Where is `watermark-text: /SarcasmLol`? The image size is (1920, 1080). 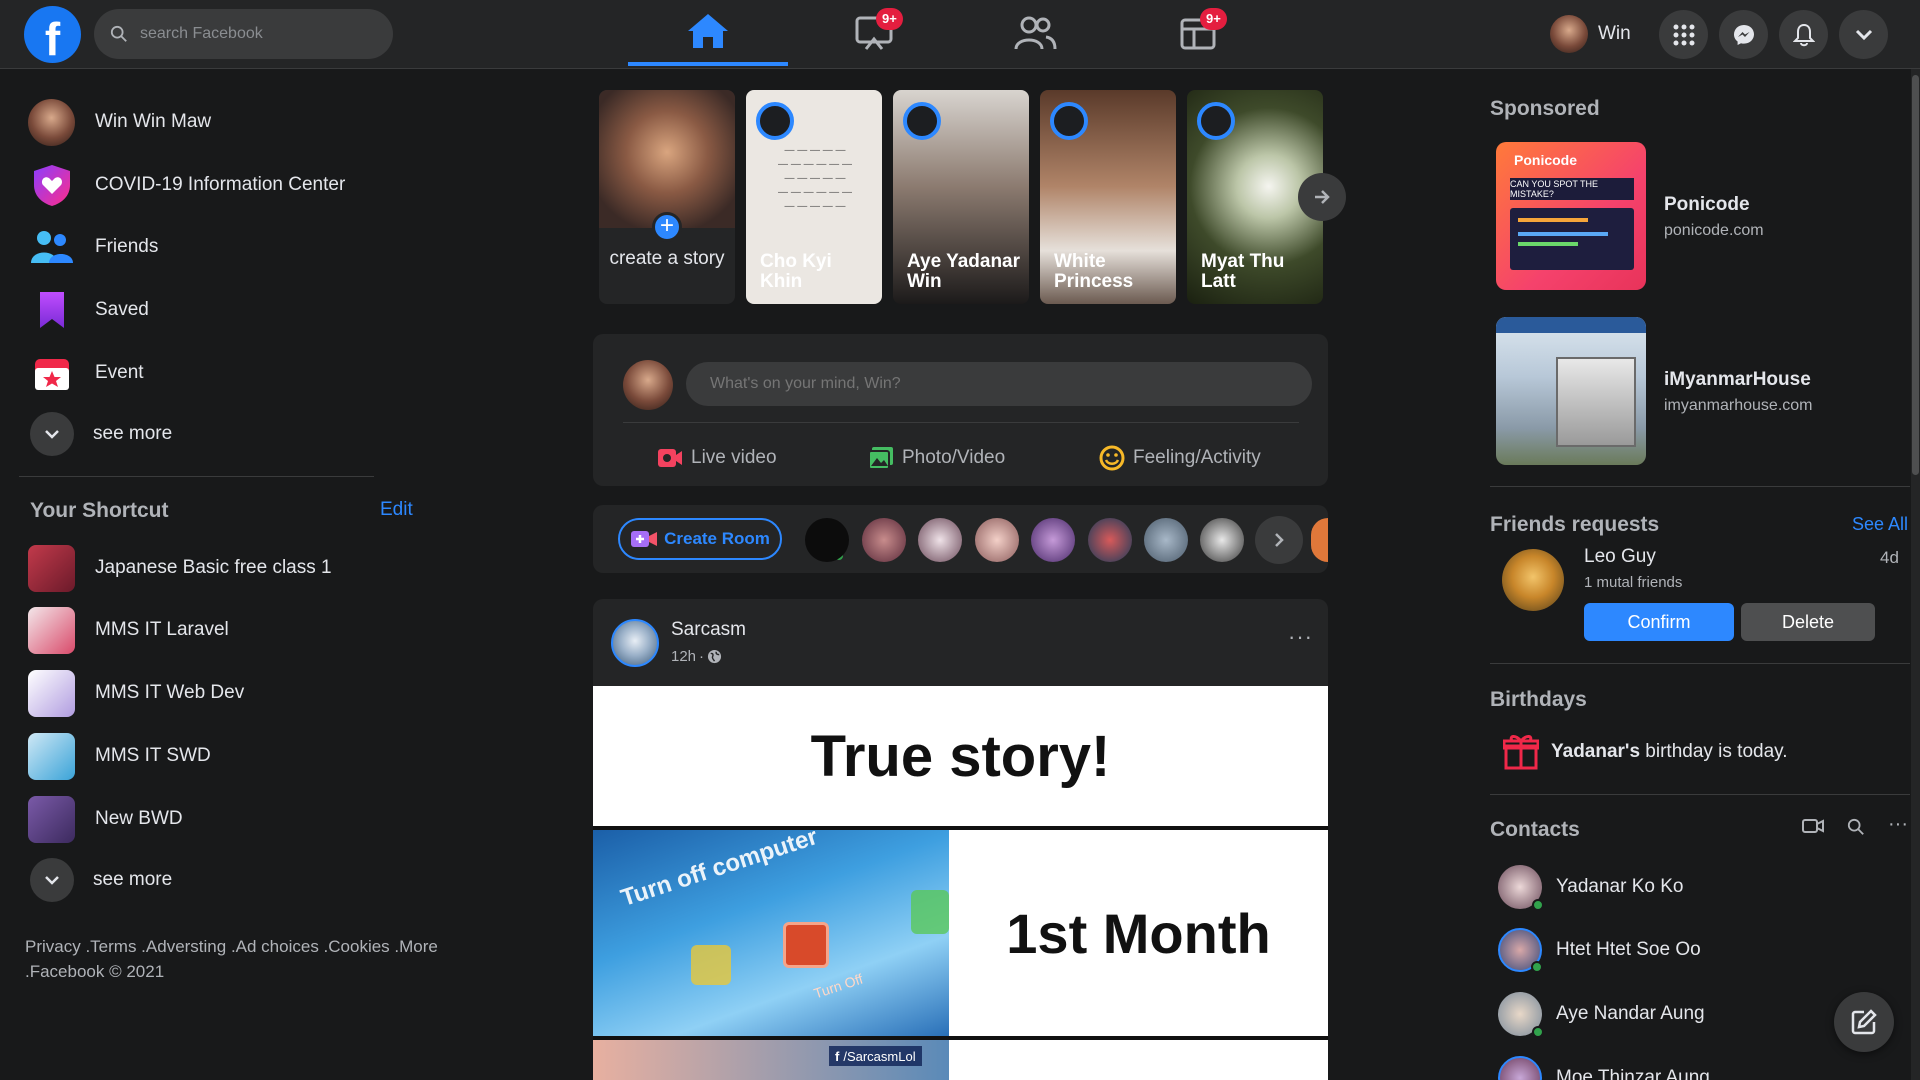 watermark-text: /SarcasmLol is located at coordinates (879, 1056).